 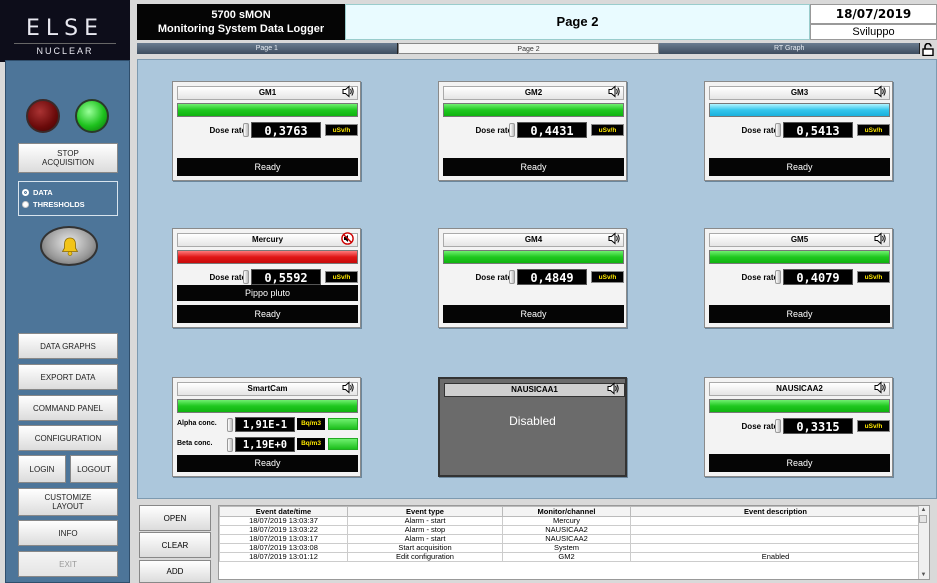 What do you see at coordinates (42, 469) in the screenshot?
I see `login-button: LOGIN` at bounding box center [42, 469].